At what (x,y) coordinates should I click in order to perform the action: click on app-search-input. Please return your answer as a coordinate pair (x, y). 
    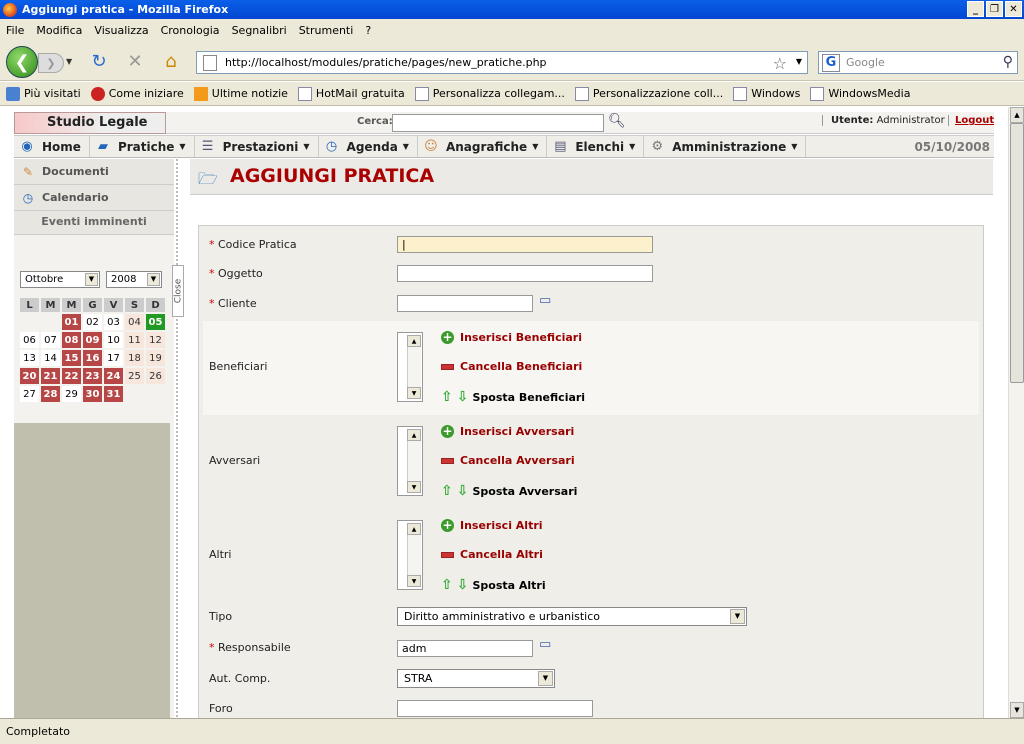
    Looking at the image, I should click on (498, 123).